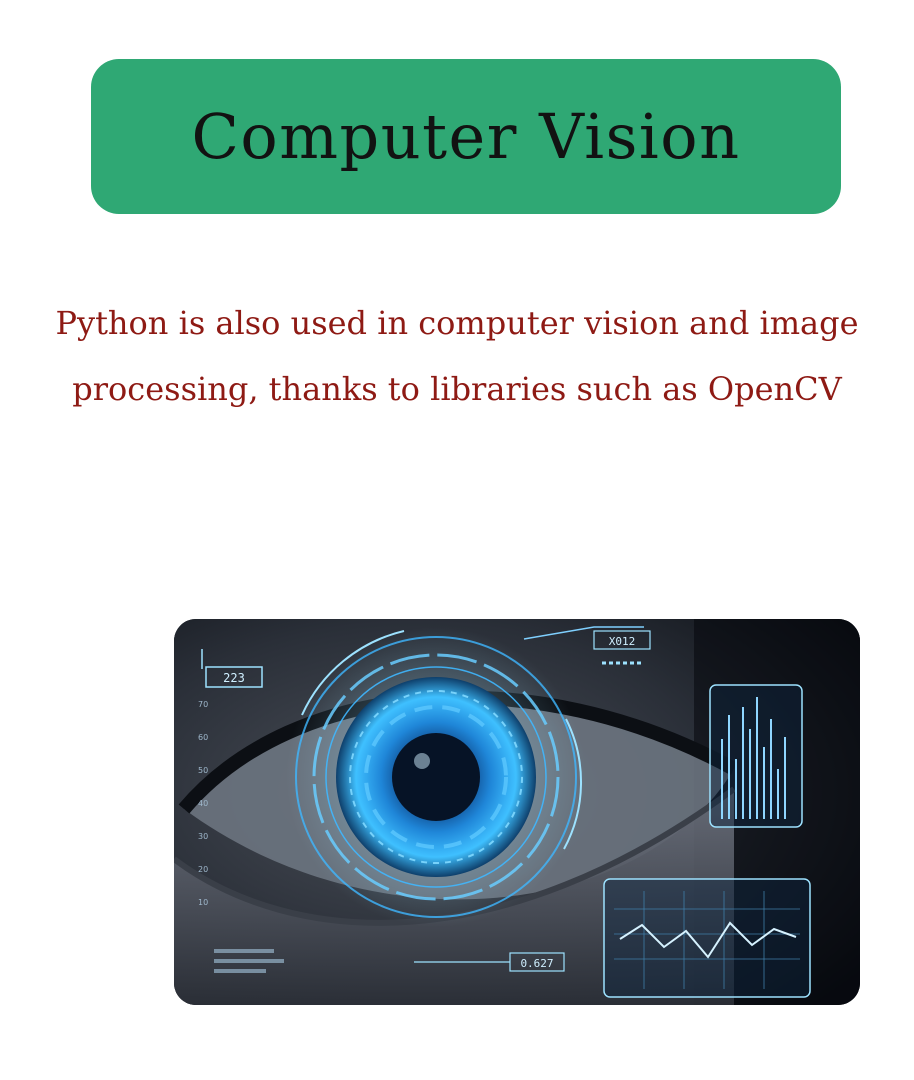 This screenshot has height=1080, width=914. What do you see at coordinates (203, 770) in the screenshot?
I see `scale-tick-50: 50` at bounding box center [203, 770].